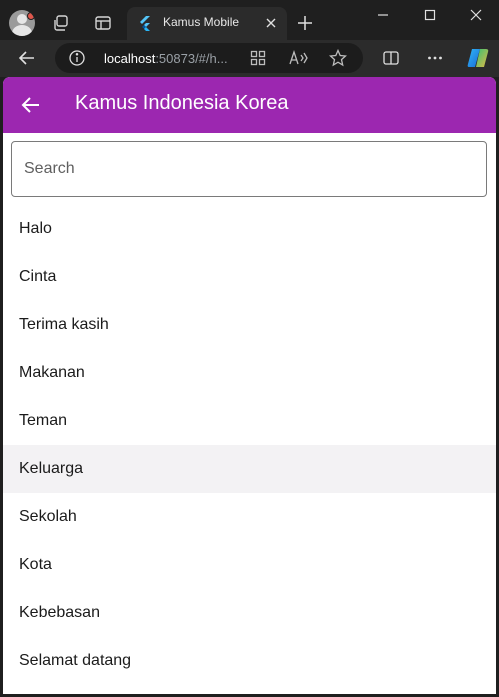  Describe the element at coordinates (249, 229) in the screenshot. I see `list-item: Halo` at that location.